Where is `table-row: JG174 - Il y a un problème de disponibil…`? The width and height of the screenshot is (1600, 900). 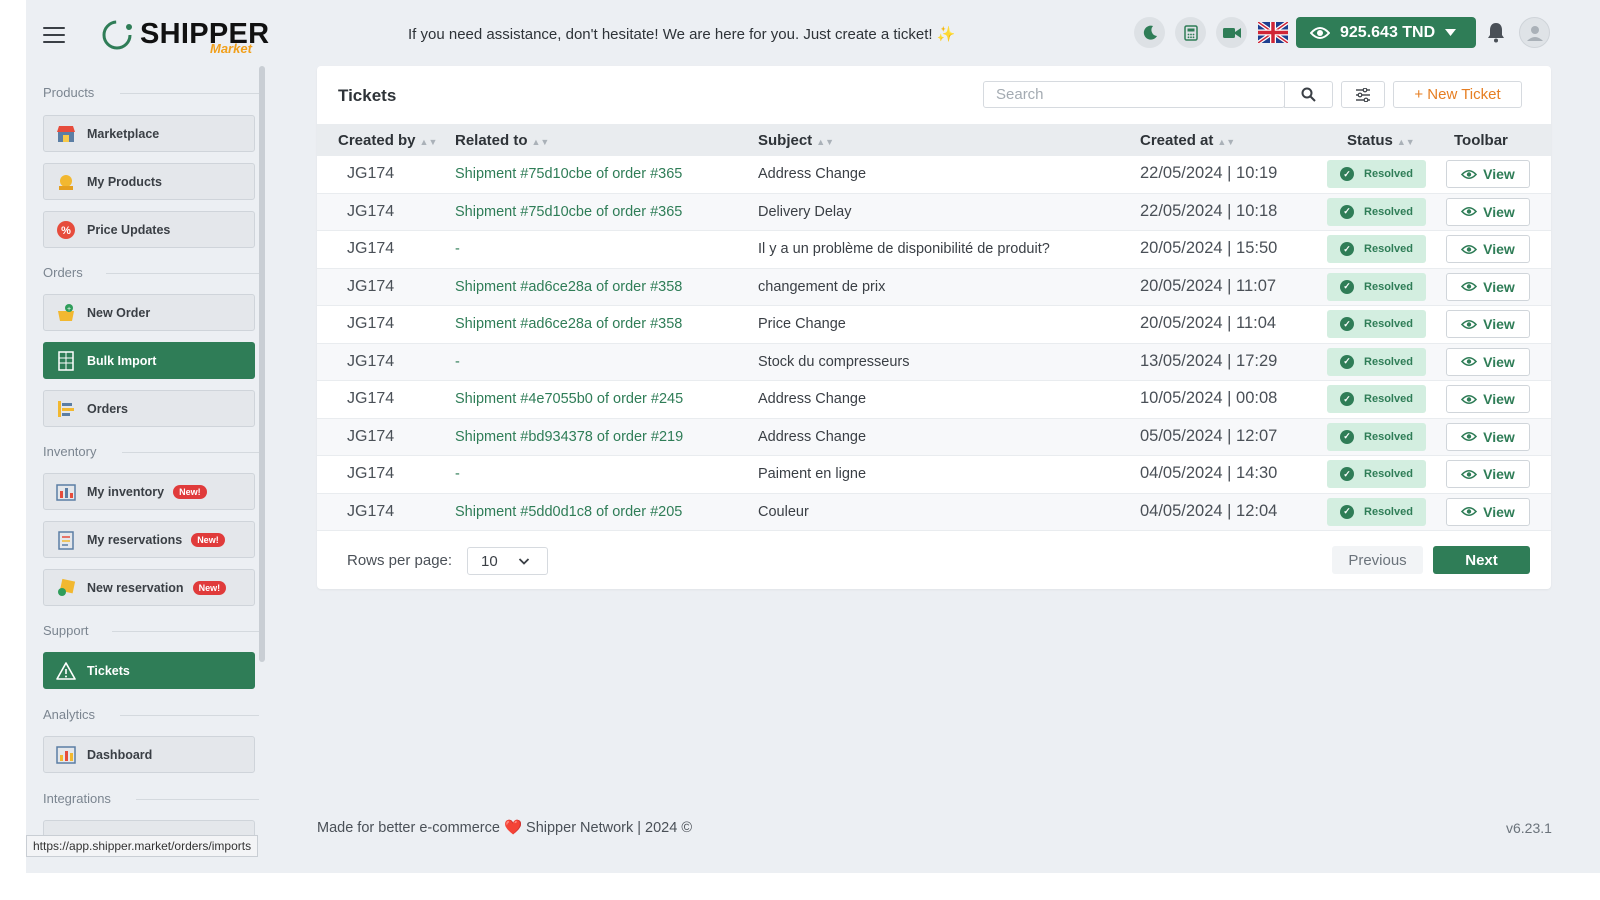 table-row: JG174 - Il y a un problème de disponibil… is located at coordinates (934, 250).